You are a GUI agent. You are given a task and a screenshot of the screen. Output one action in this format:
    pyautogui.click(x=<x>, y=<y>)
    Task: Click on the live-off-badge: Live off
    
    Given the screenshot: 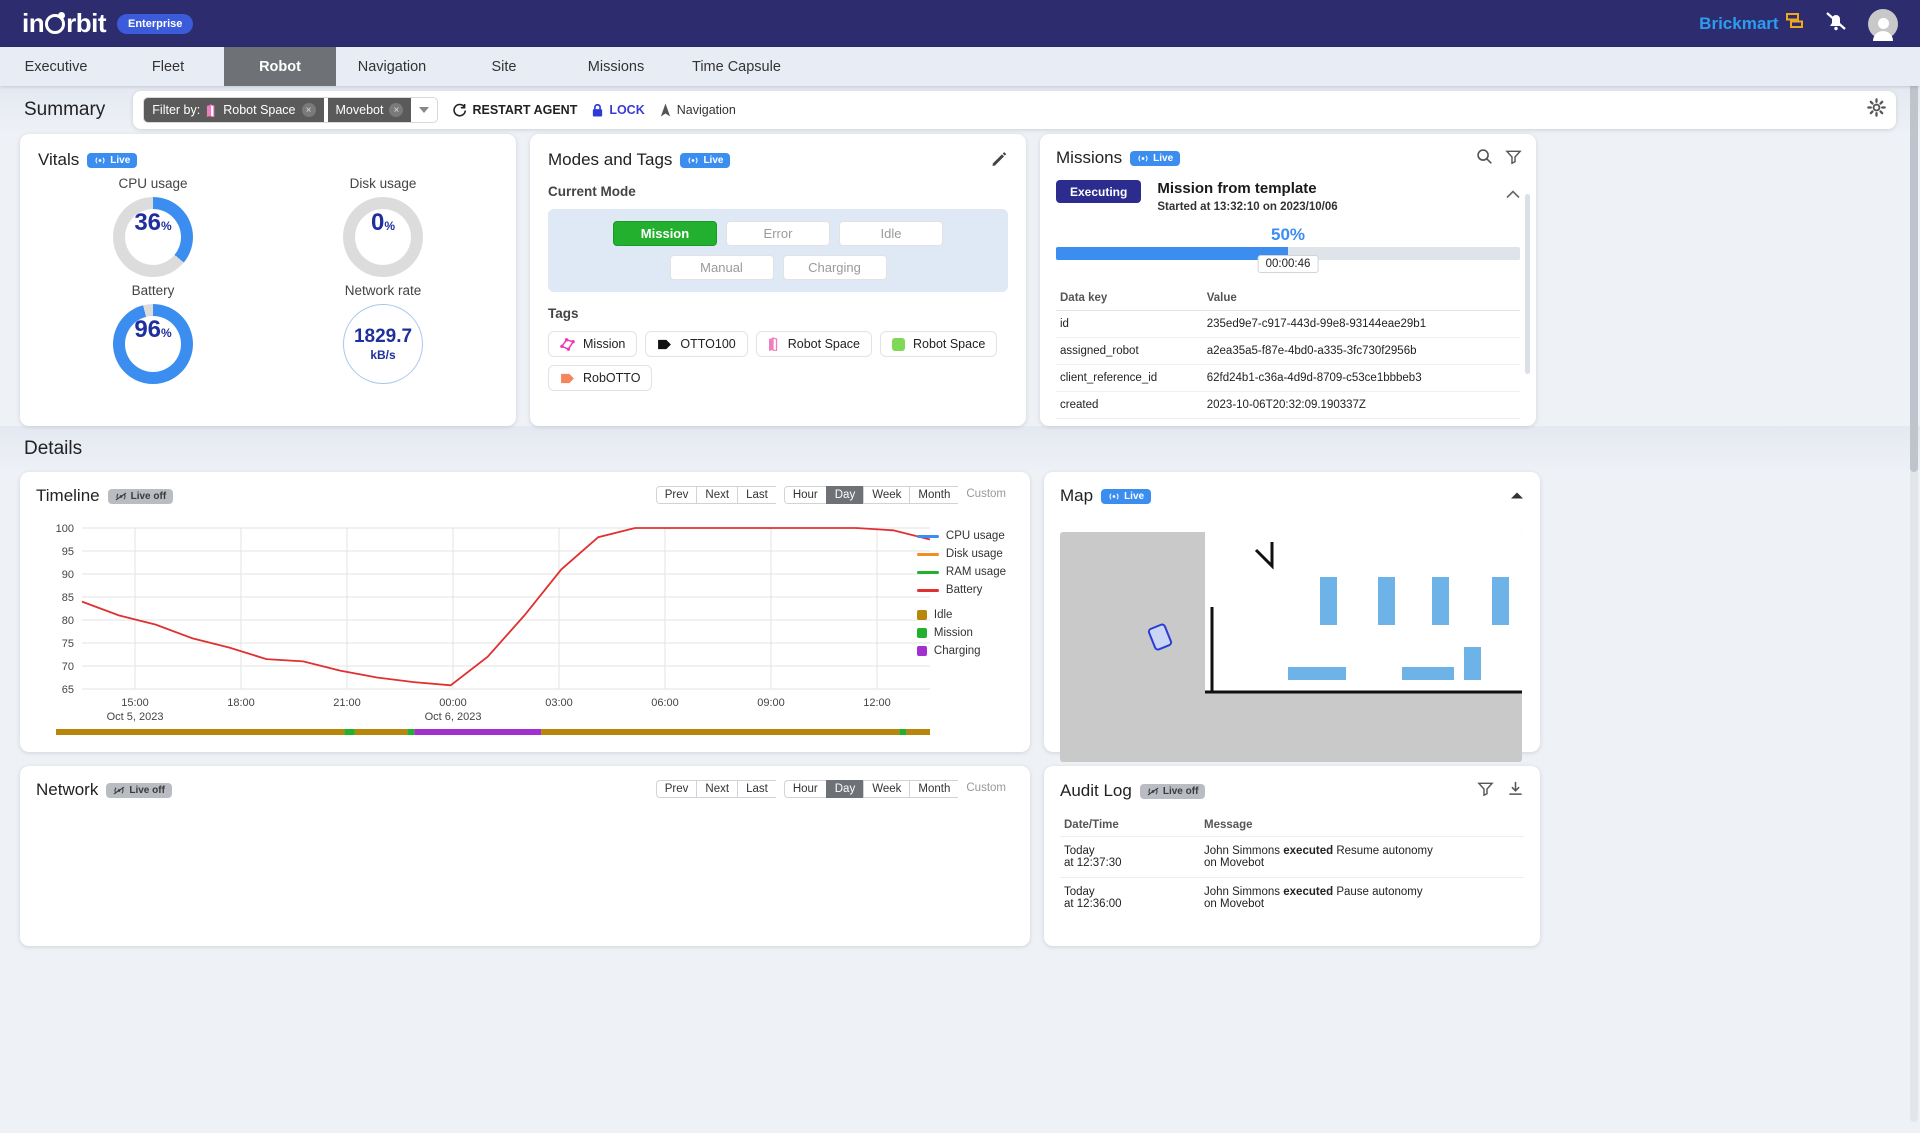 What is the action you would take?
    pyautogui.click(x=1172, y=791)
    